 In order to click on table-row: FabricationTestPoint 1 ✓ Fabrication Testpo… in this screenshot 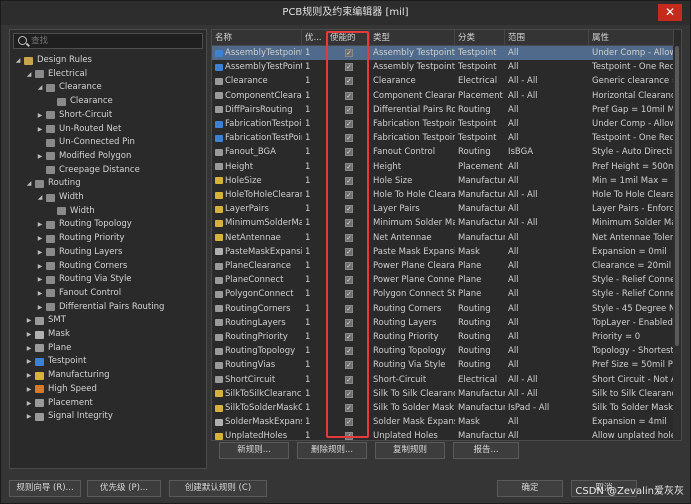, I will do `click(443, 138)`.